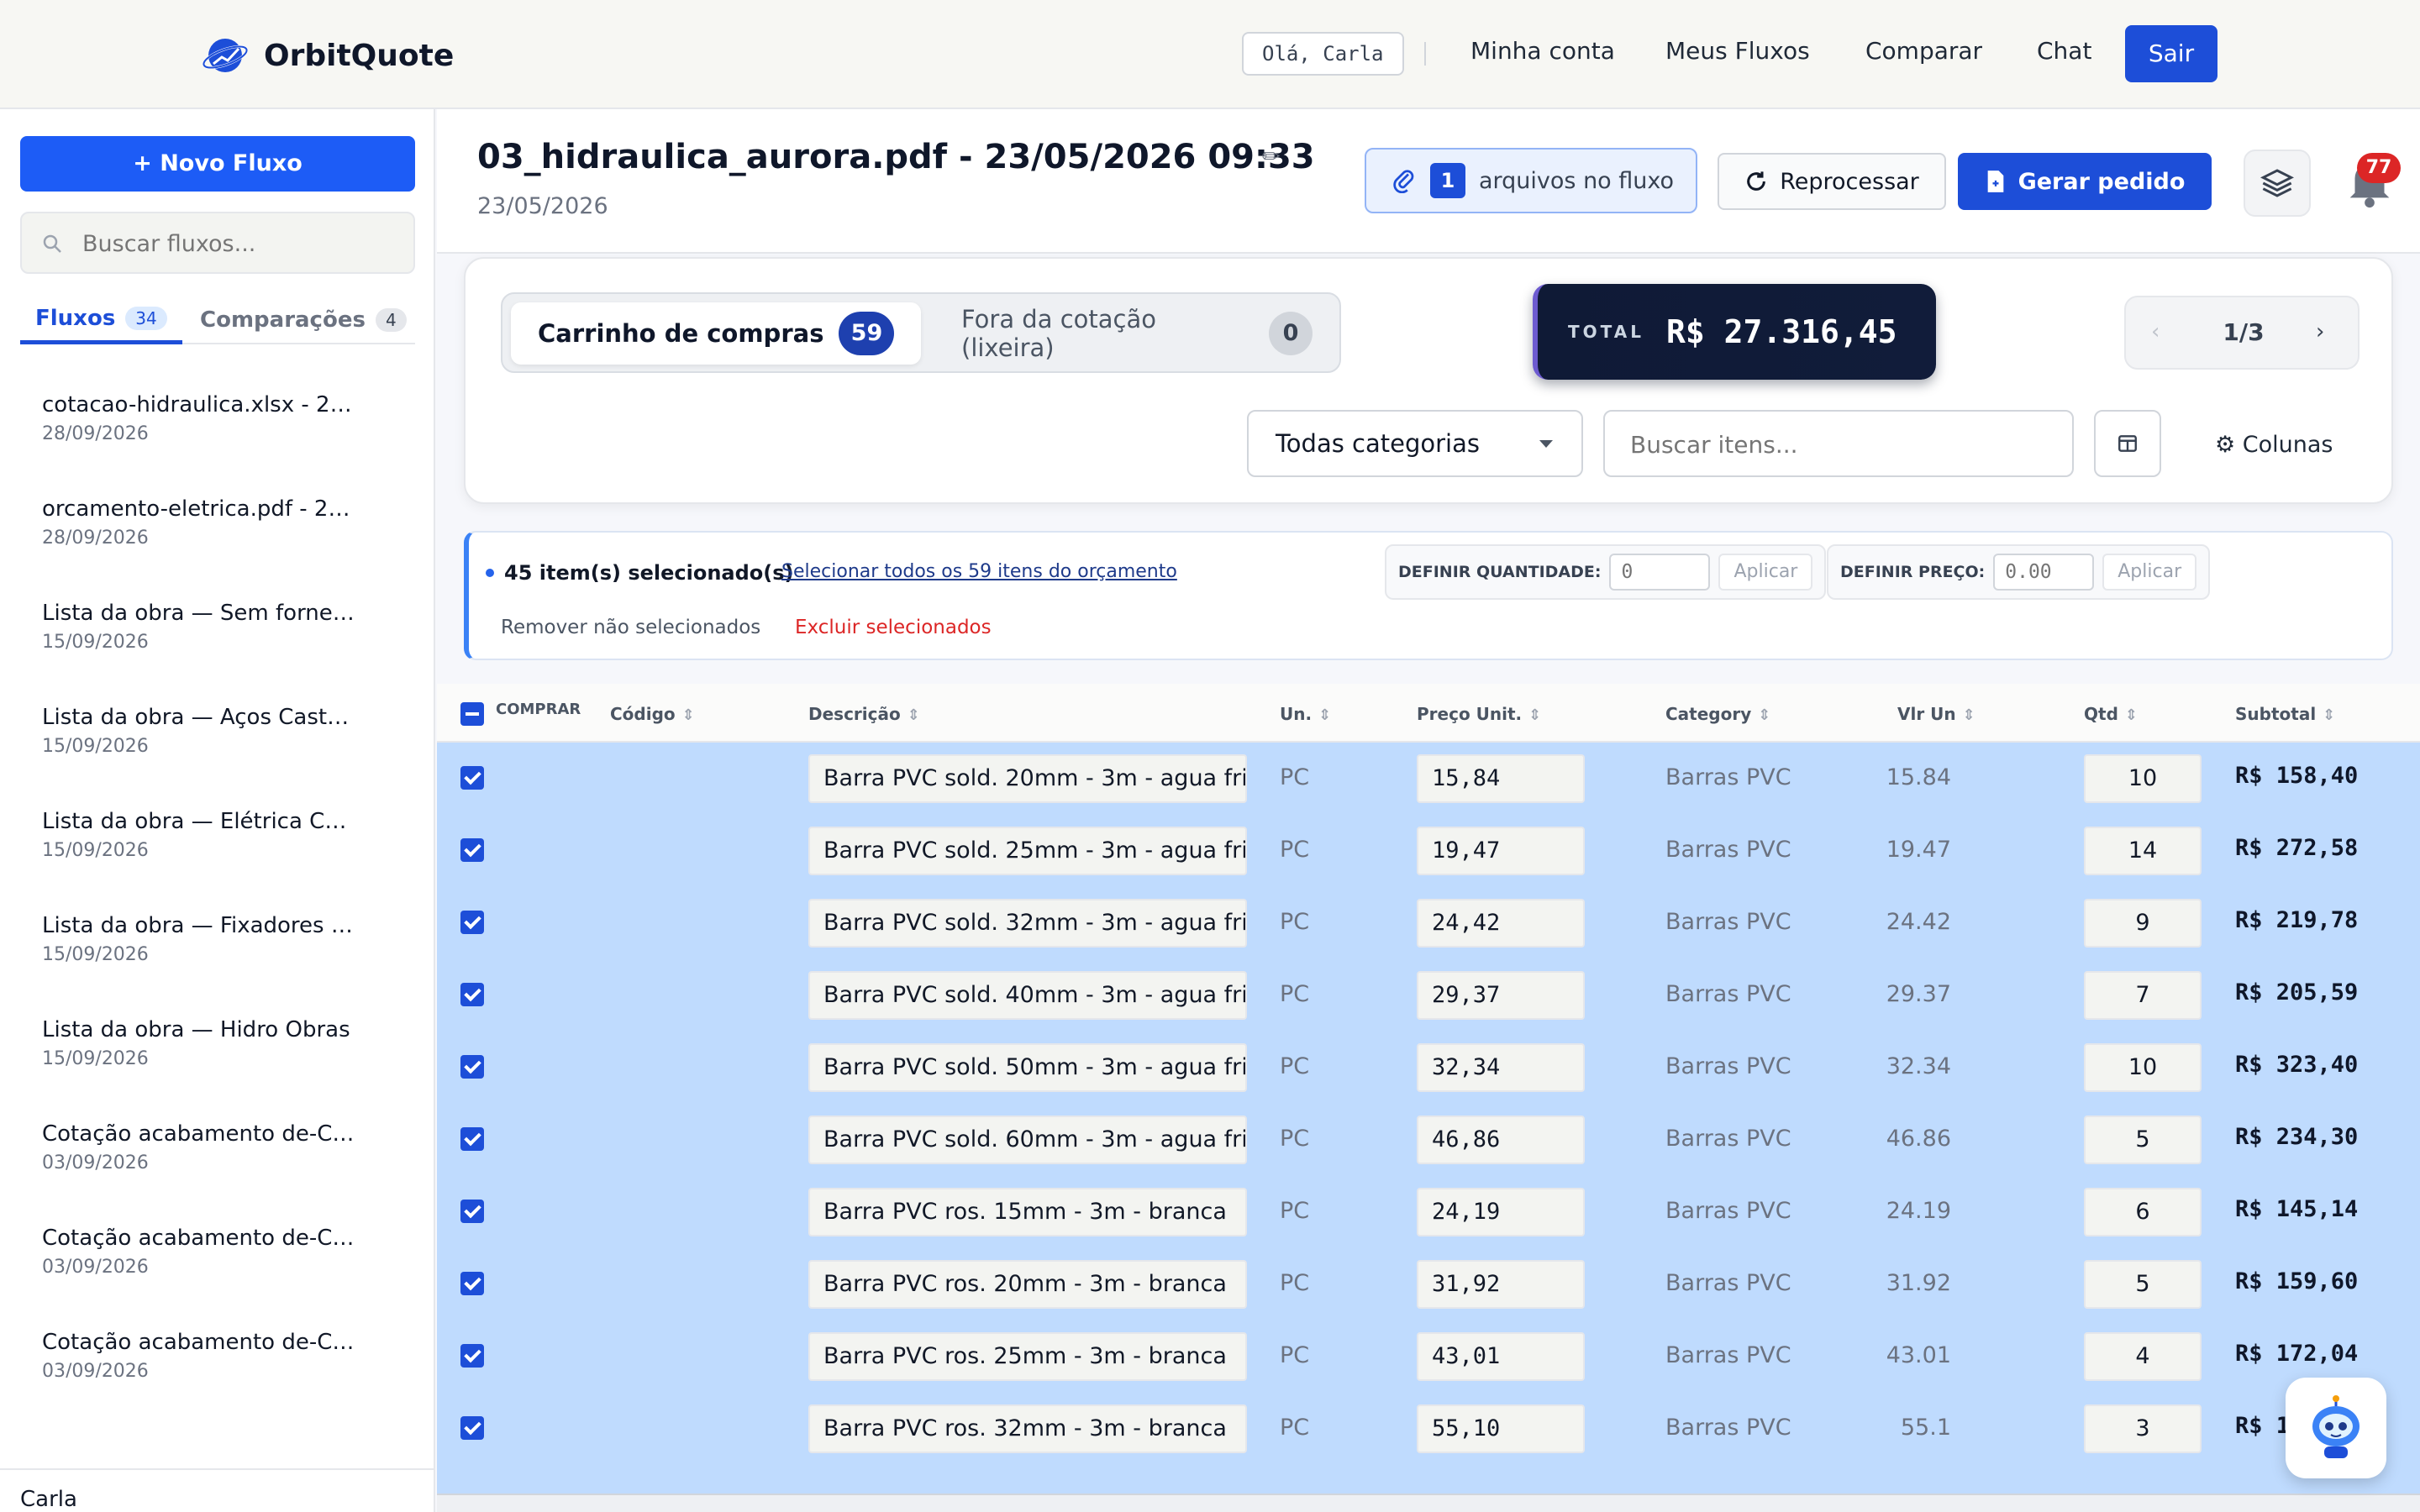 This screenshot has height=1512, width=2420. Describe the element at coordinates (1832, 181) in the screenshot. I see `reprocess-button: Reprocessar` at that location.